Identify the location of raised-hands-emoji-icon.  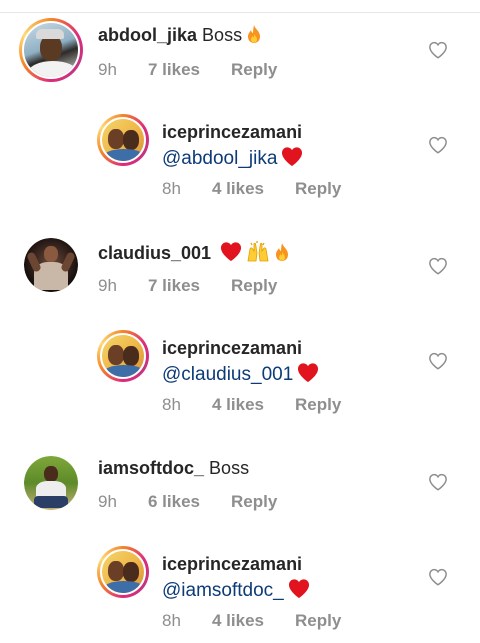
(258, 251).